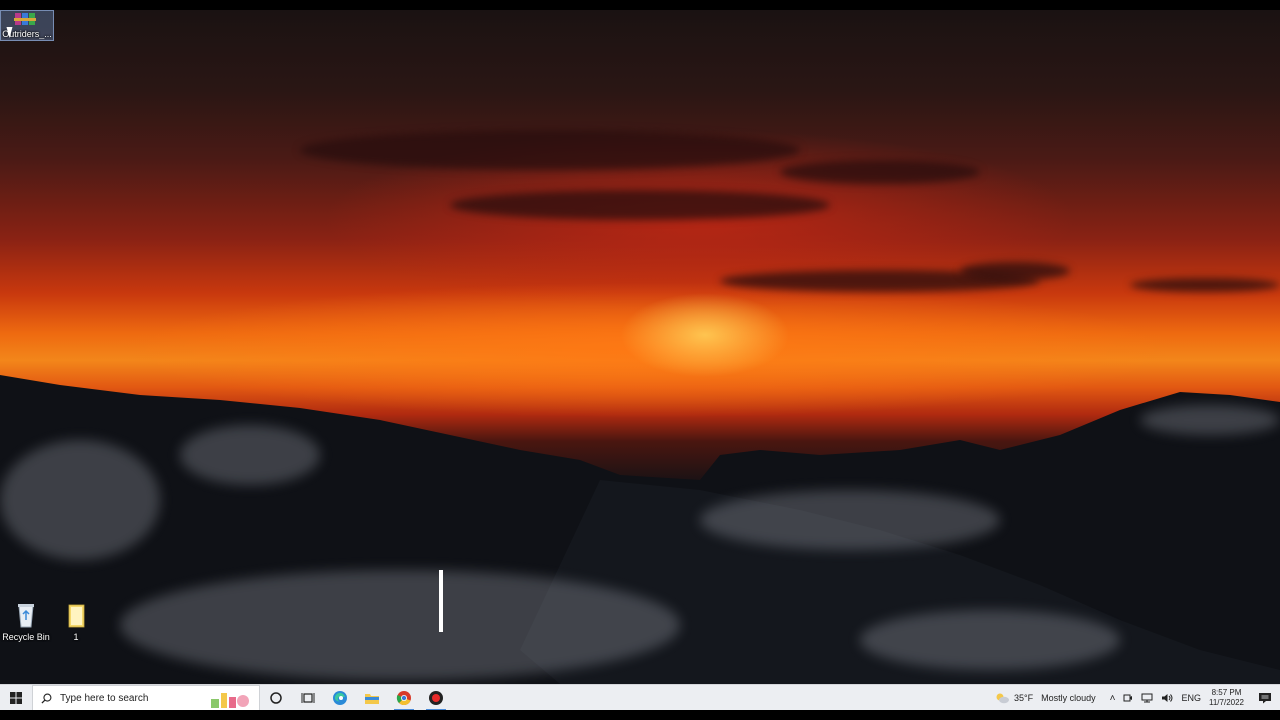  Describe the element at coordinates (104, 698) in the screenshot. I see `search-placeholder: Type here to search` at that location.